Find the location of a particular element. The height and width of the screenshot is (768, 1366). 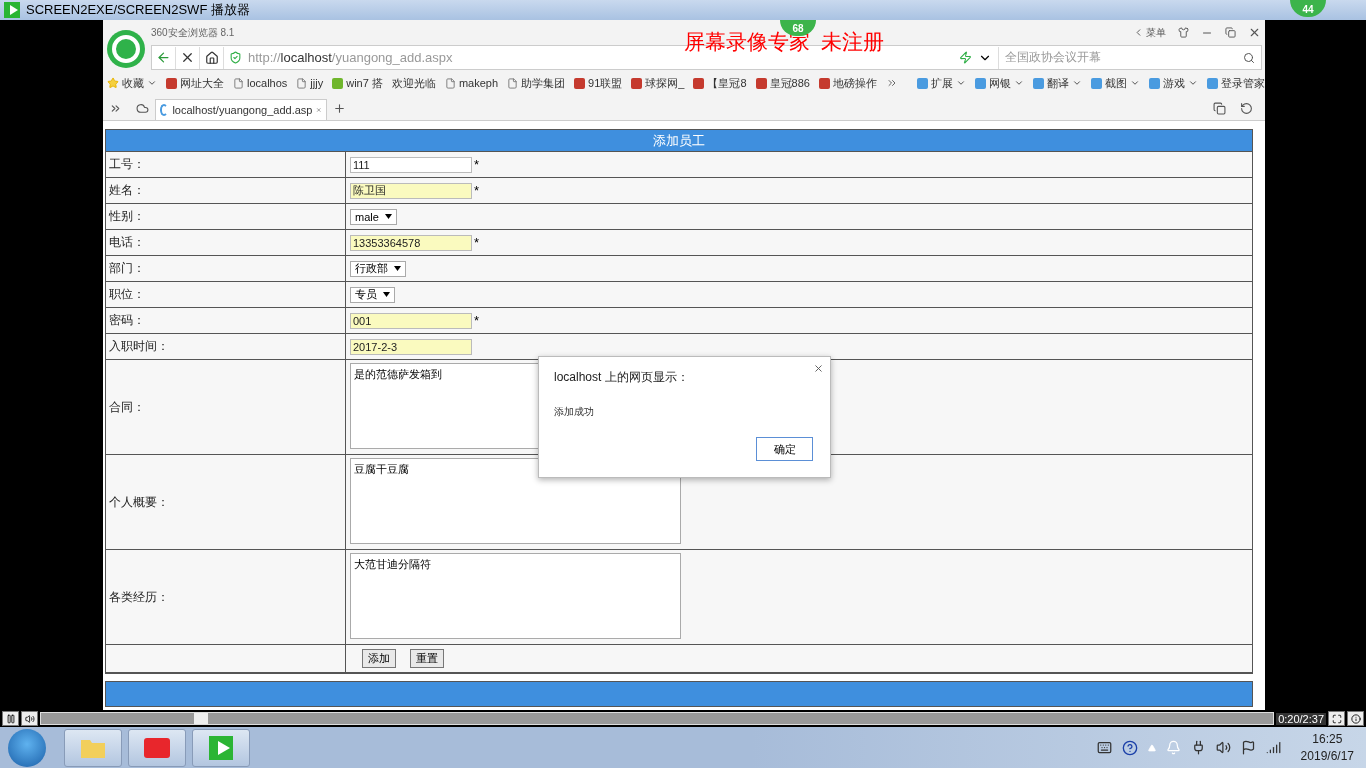

new-tab-icon is located at coordinates (339, 108).